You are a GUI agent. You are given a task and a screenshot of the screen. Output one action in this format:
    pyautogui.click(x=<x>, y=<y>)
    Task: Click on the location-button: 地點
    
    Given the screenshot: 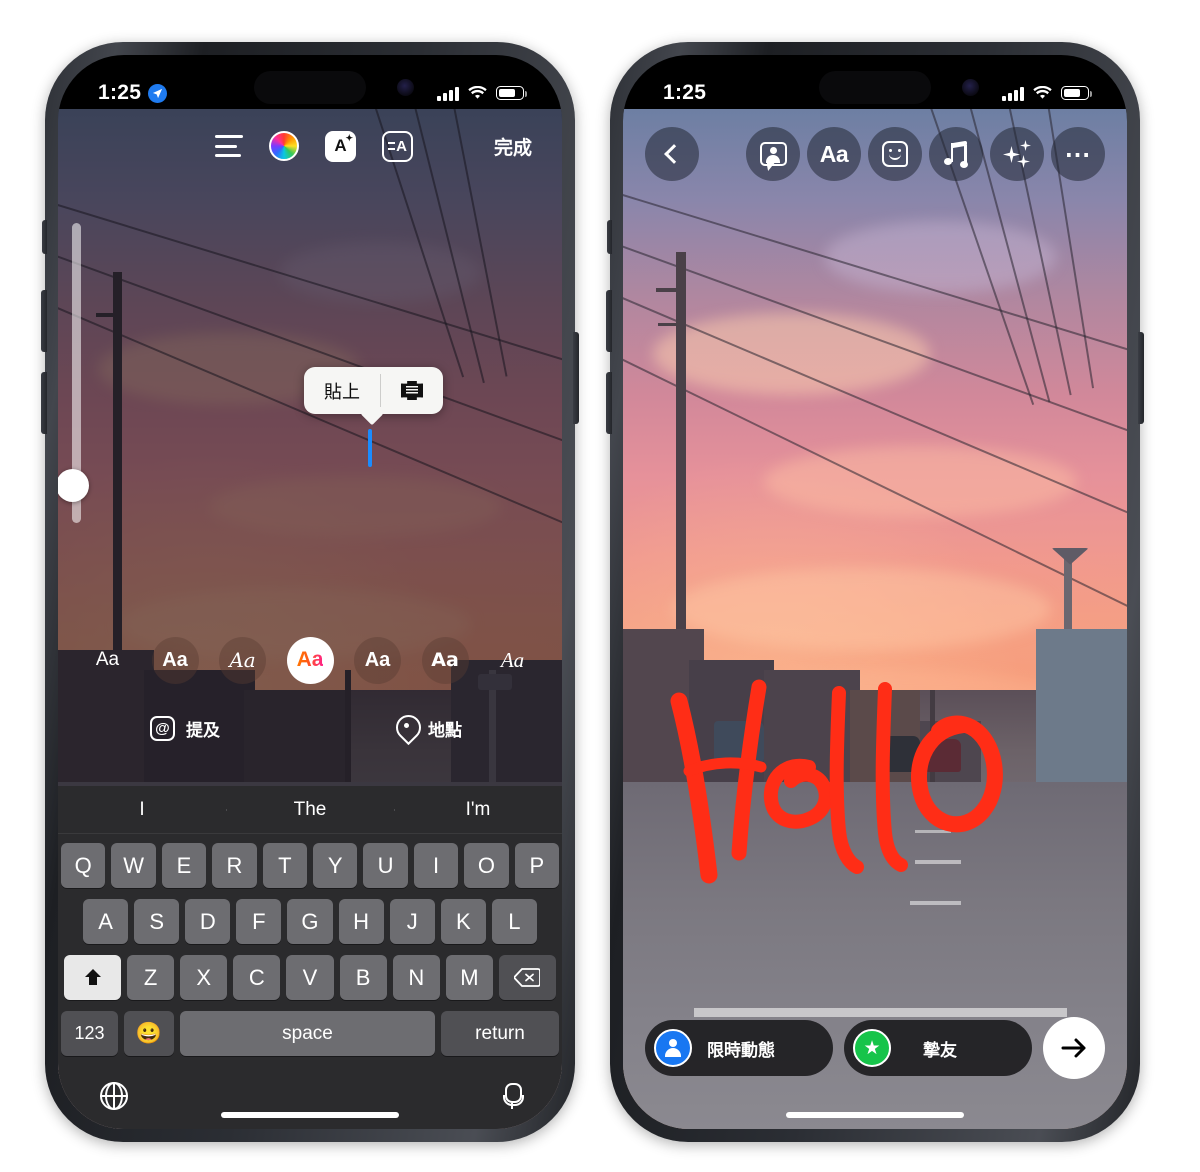 What is the action you would take?
    pyautogui.click(x=429, y=728)
    